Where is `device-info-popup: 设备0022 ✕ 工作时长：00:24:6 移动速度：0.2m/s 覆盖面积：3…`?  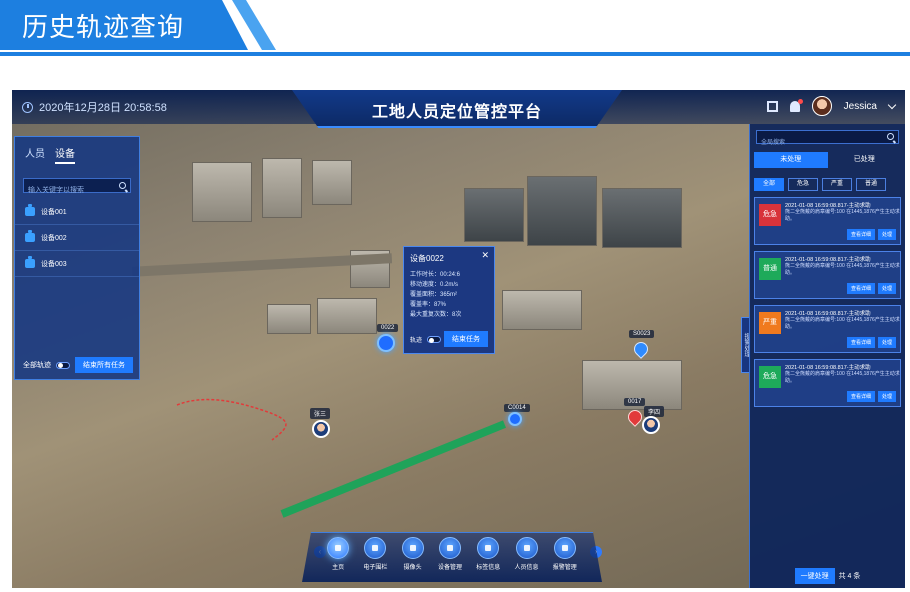
device-info-popup: 设备0022 ✕ 工作时长：00:24:6 移动速度：0.2m/s 覆盖面积：3… is located at coordinates (449, 300).